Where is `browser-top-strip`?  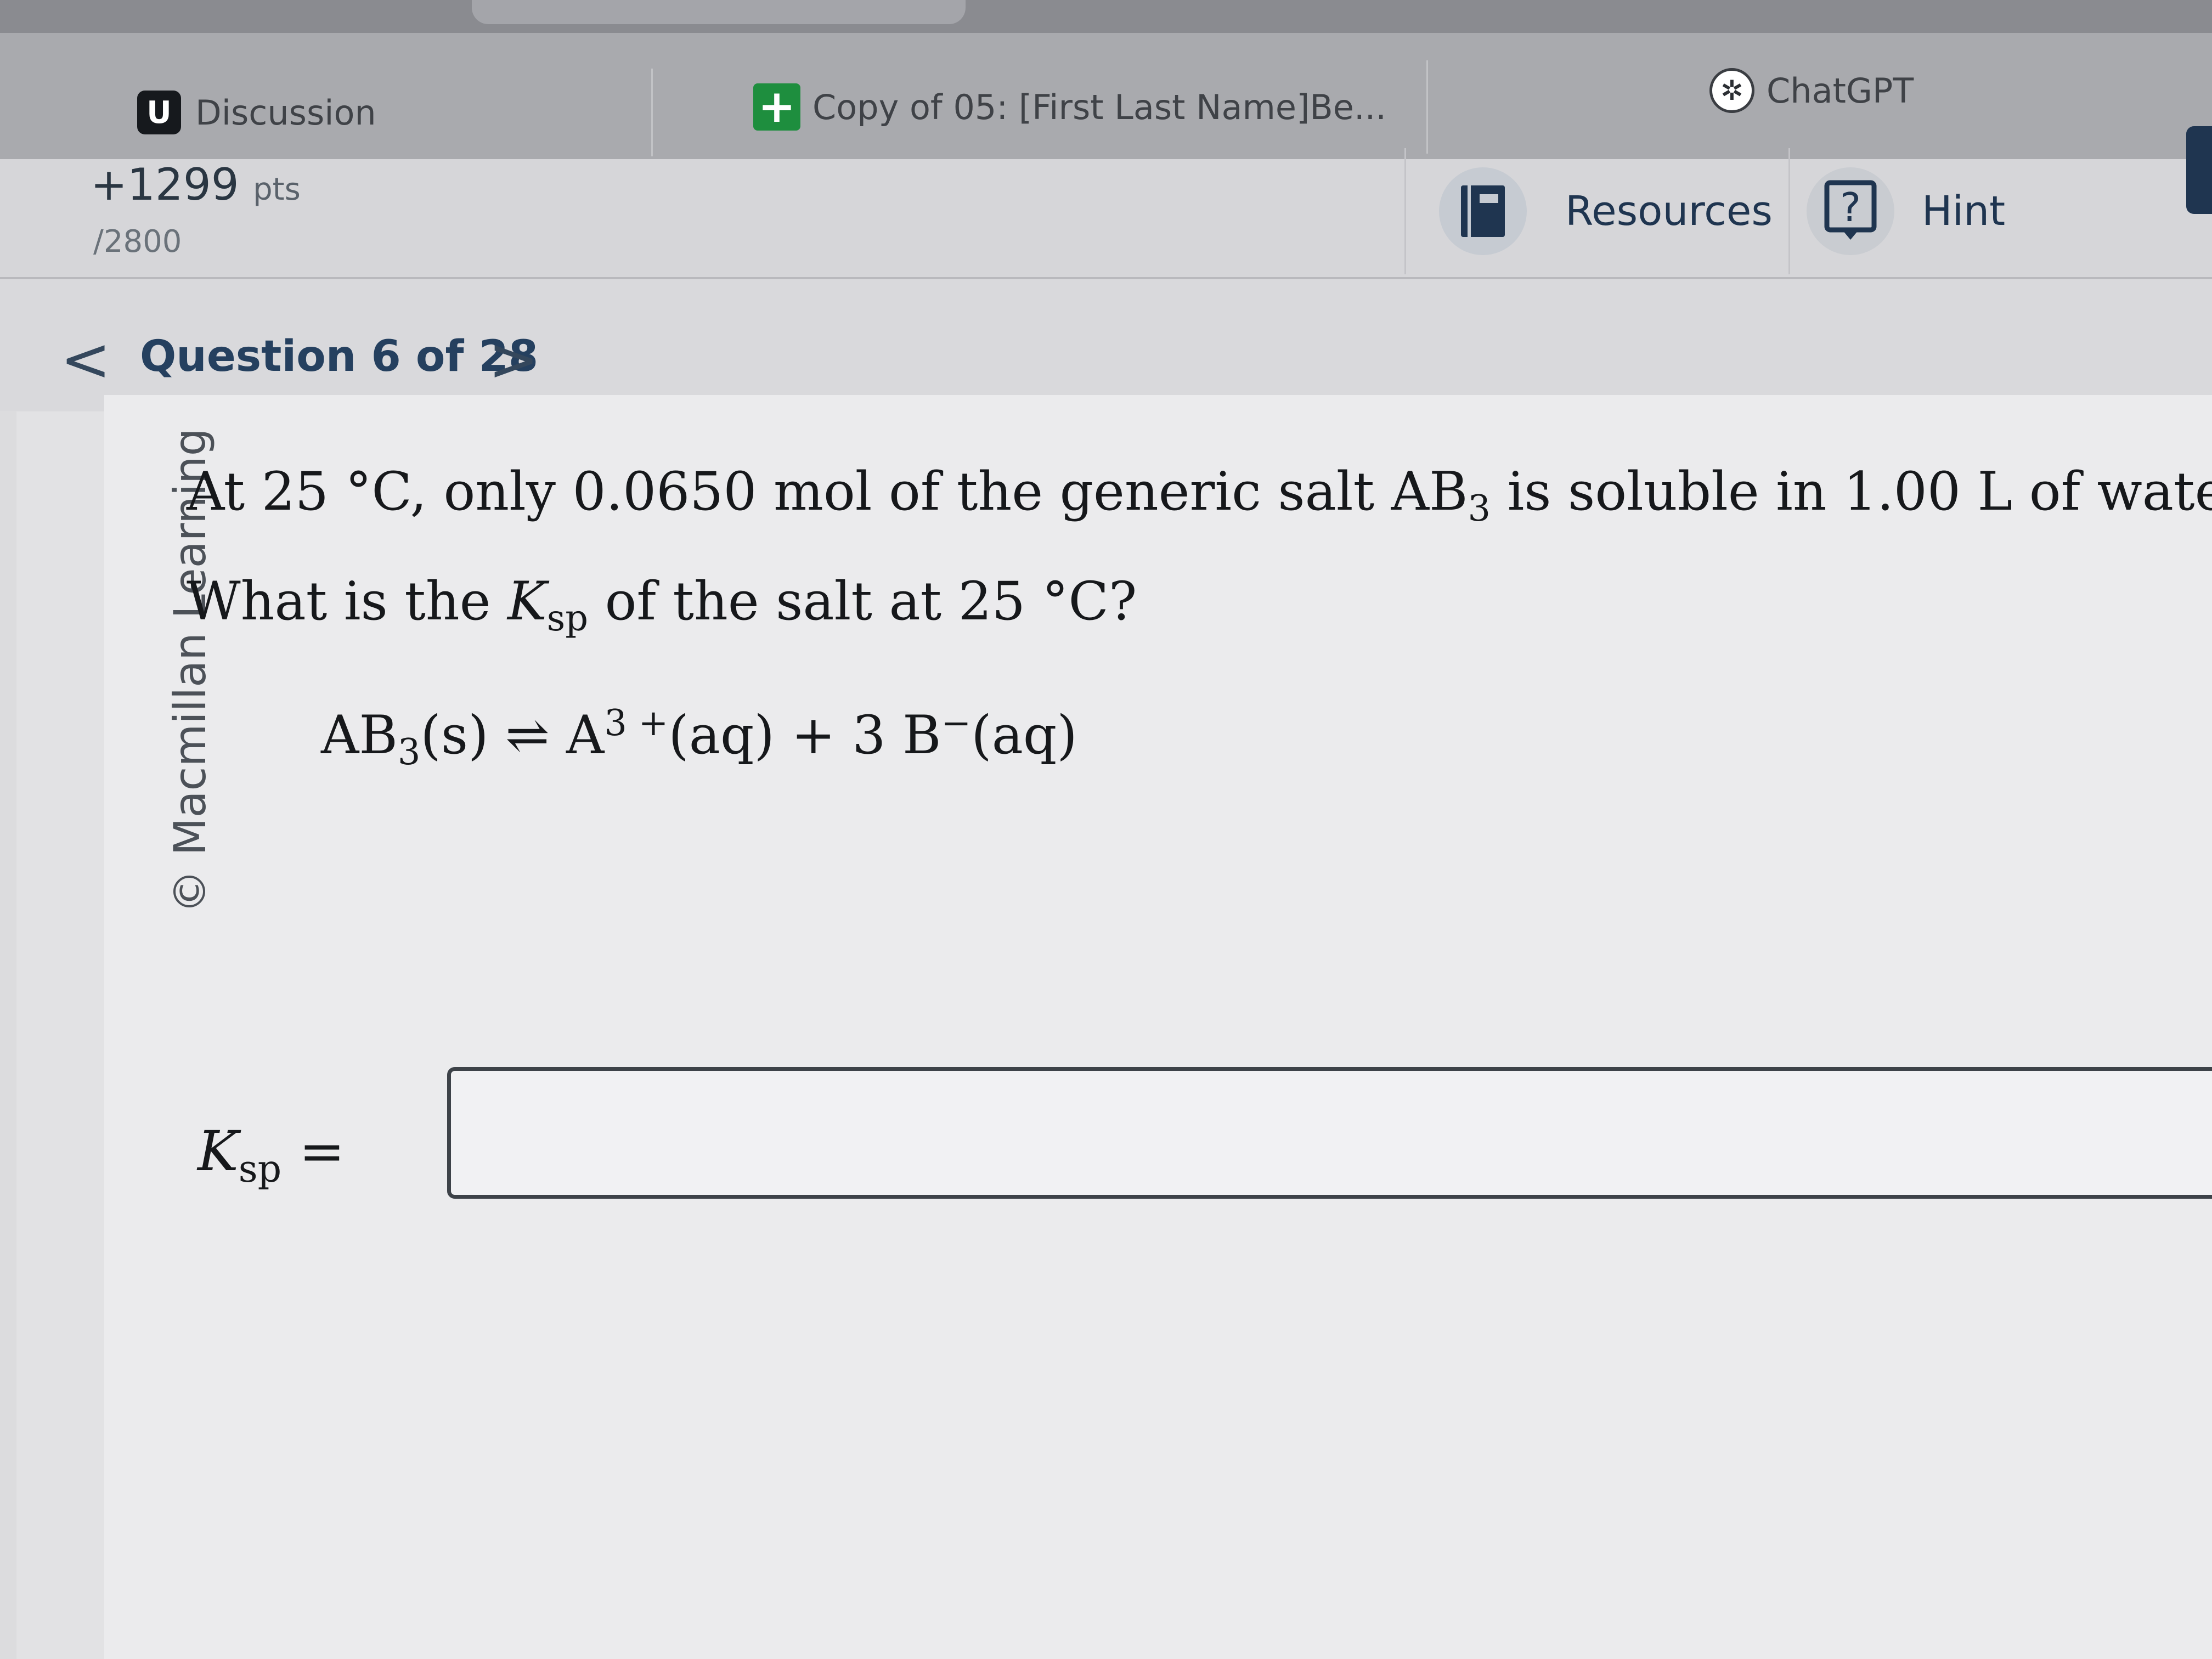
browser-top-strip is located at coordinates (1106, 16).